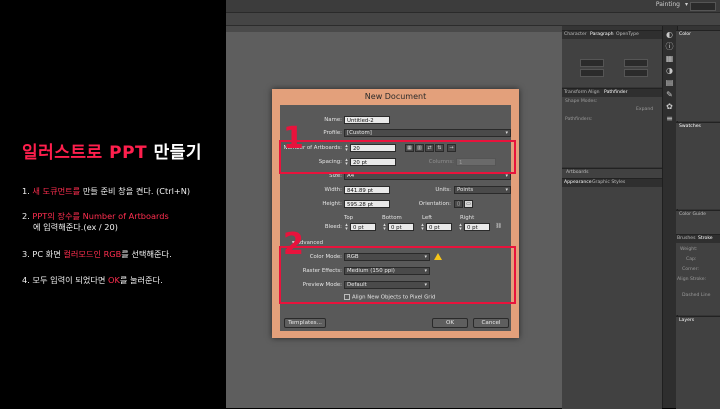 This screenshot has width=720, height=409. I want to click on bleed-right-field: 0 pt, so click(477, 227).